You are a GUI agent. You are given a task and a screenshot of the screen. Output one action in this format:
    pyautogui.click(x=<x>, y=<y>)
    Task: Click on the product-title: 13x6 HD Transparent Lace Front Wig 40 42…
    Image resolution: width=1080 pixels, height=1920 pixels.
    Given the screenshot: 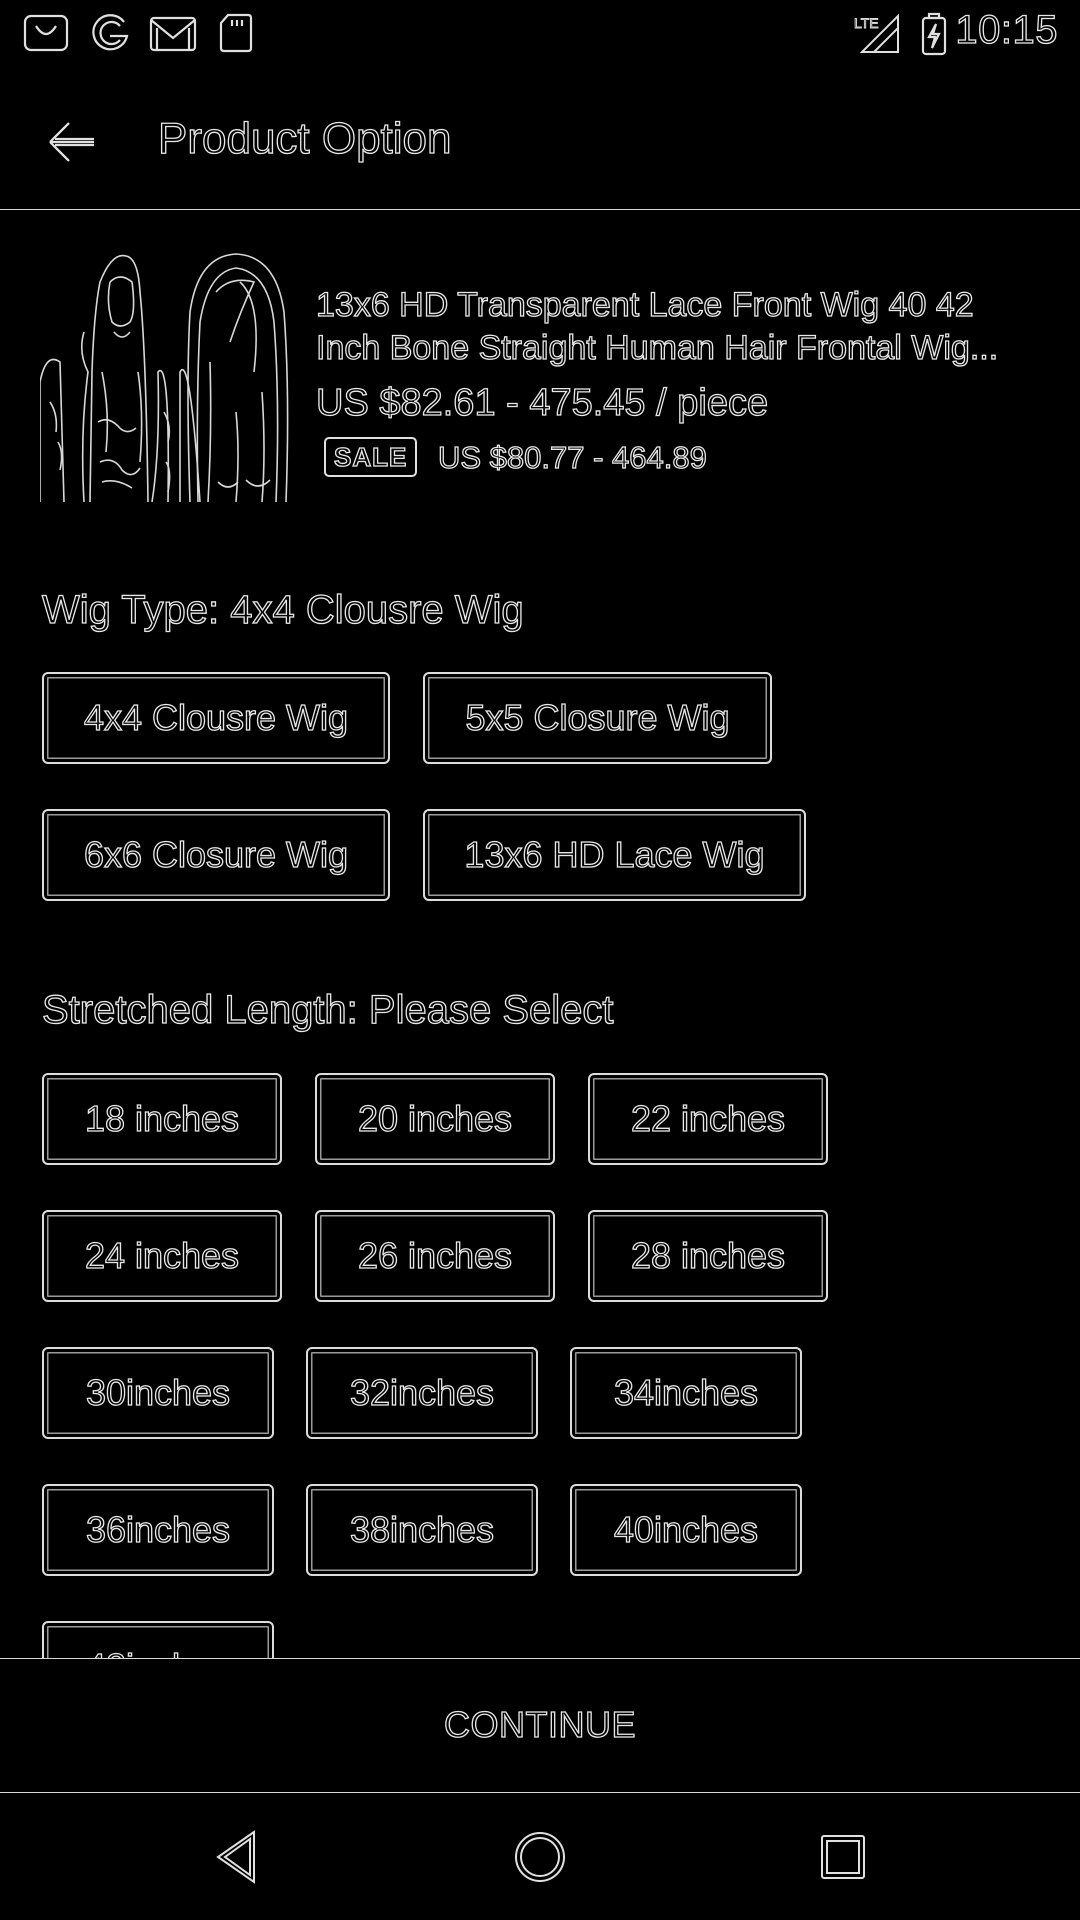 What is the action you would take?
    pyautogui.click(x=686, y=327)
    